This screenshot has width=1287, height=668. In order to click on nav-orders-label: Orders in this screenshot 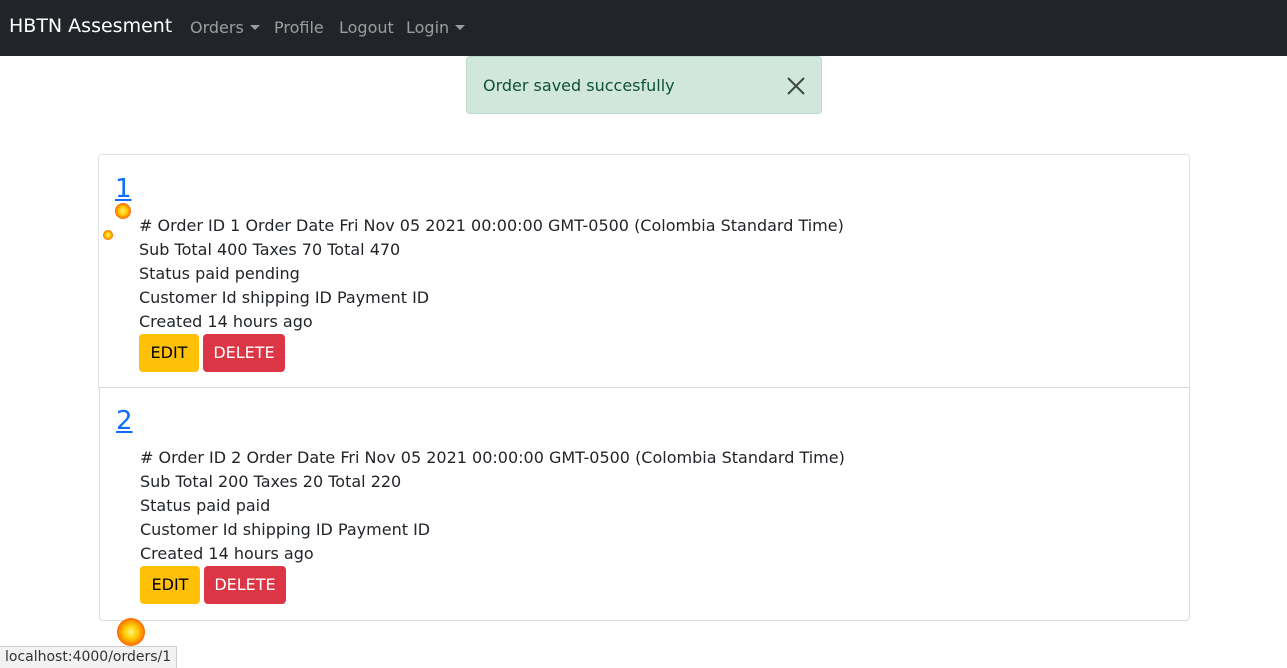, I will do `click(217, 27)`.